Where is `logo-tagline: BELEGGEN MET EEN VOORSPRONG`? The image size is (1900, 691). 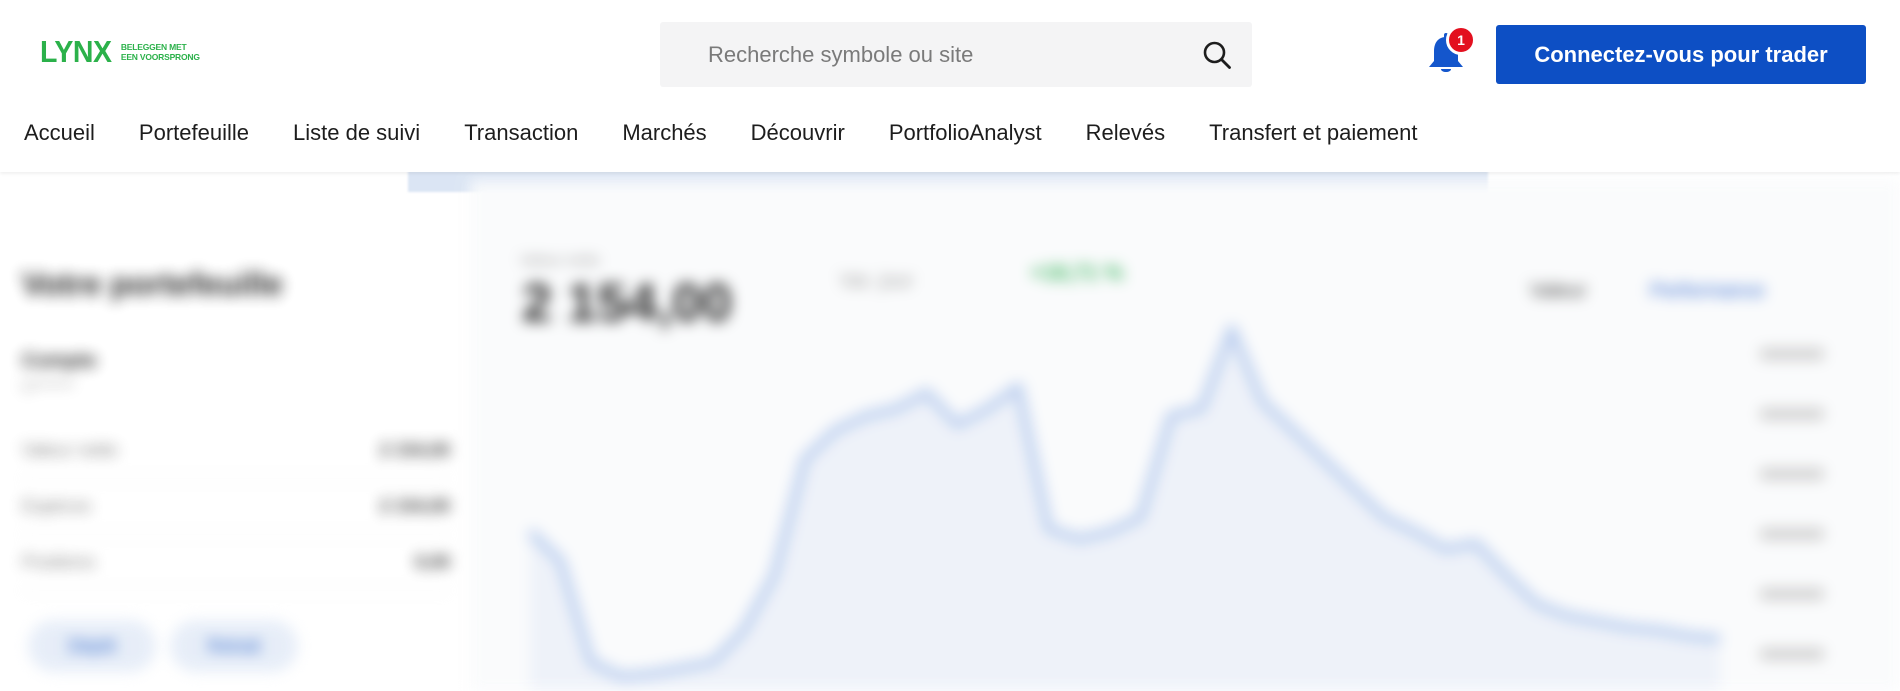
logo-tagline: BELEGGEN MET EEN VOORSPRONG is located at coordinates (160, 52).